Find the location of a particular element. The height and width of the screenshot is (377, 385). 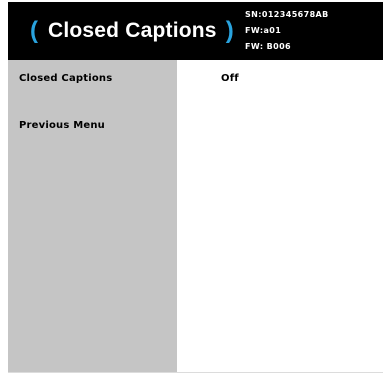

right-paren-glyph: ) is located at coordinates (229, 30).